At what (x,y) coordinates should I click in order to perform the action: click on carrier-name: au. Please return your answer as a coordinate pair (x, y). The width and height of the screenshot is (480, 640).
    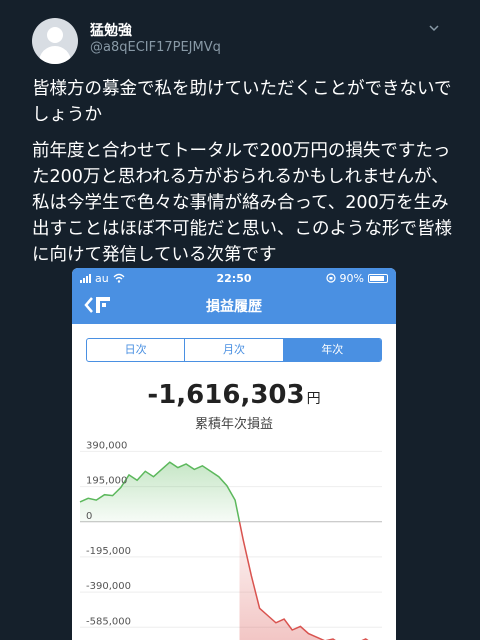
    Looking at the image, I should click on (102, 278).